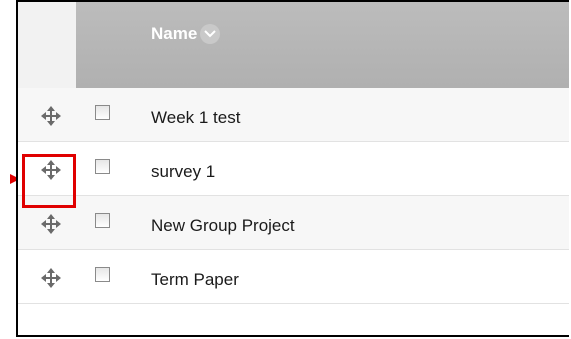  I want to click on name-column-header: Name, so click(186, 34).